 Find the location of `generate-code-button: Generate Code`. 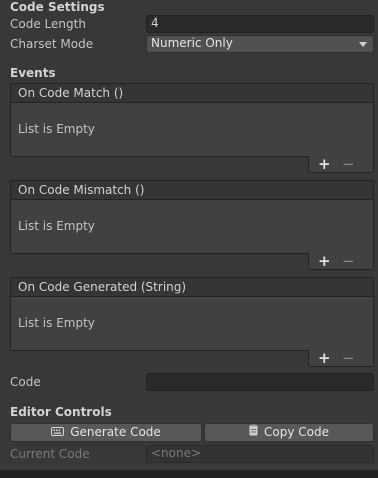

generate-code-button: Generate Code is located at coordinates (106, 432).